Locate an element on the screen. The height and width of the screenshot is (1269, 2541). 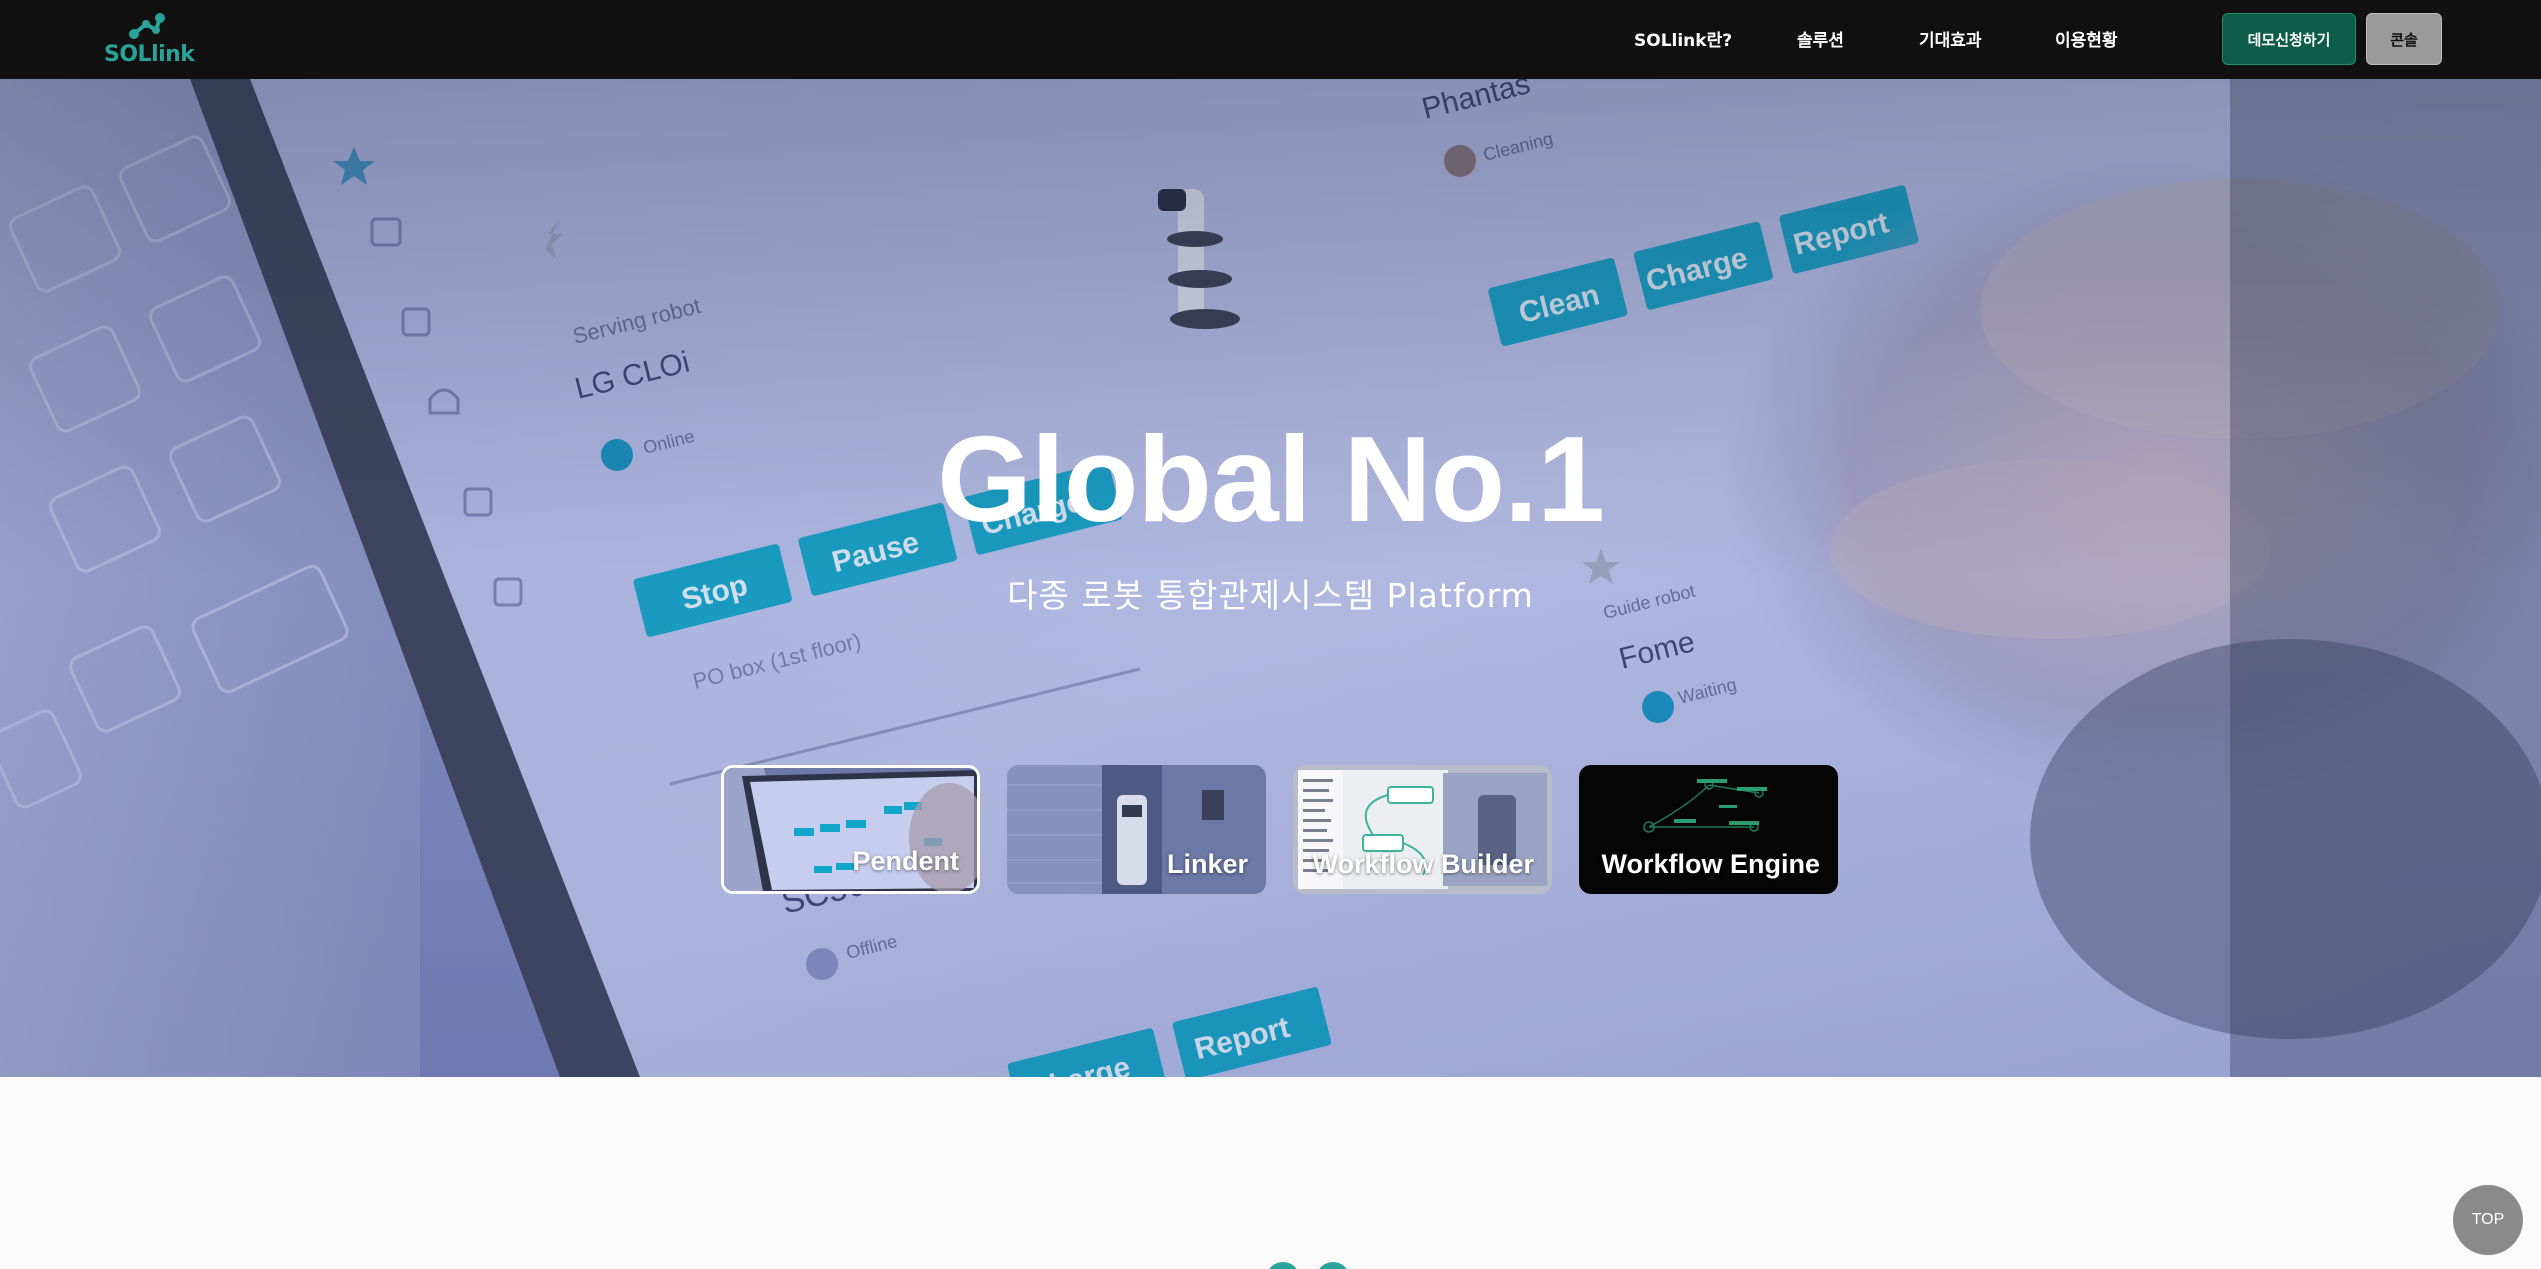
console-button: 콘솔 is located at coordinates (2404, 39).